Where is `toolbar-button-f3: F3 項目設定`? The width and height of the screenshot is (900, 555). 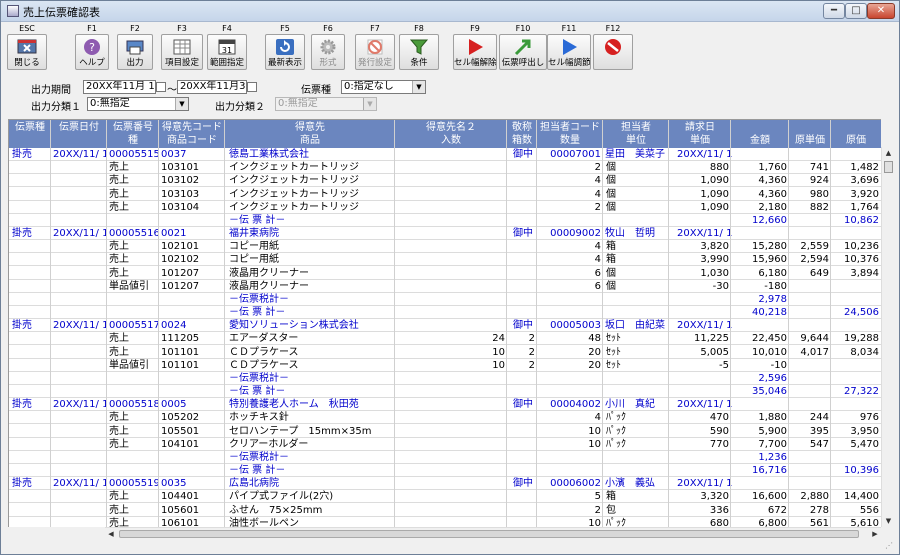 toolbar-button-f3: F3 項目設定 is located at coordinates (182, 47).